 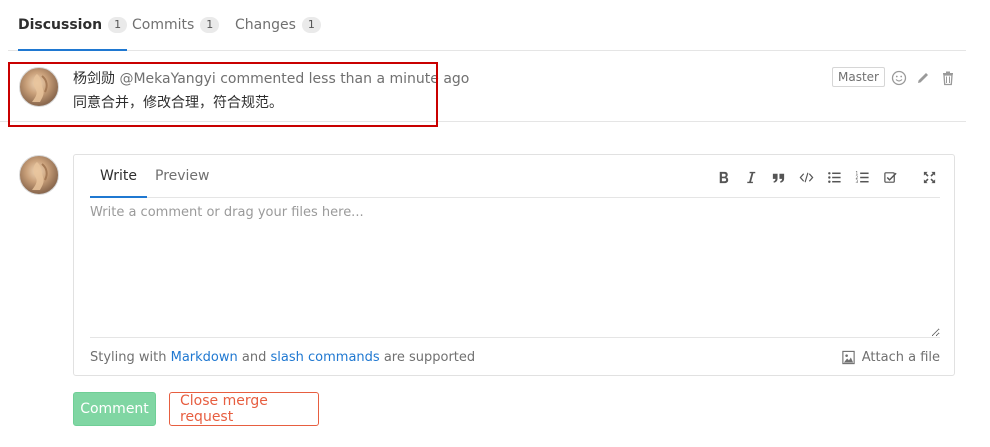 I want to click on tab-commits-label: Commits, so click(x=163, y=25).